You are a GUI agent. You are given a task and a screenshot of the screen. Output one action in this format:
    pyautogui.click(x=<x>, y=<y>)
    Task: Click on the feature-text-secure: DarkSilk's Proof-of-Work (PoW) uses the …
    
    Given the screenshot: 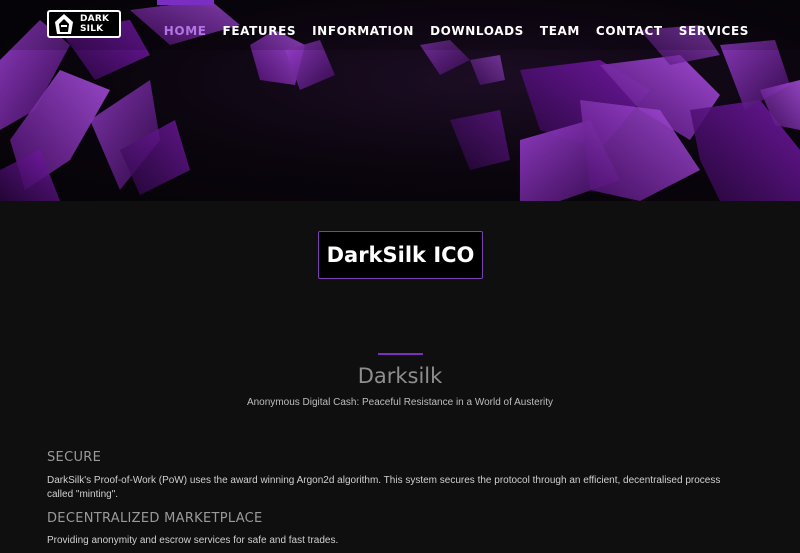 What is the action you would take?
    pyautogui.click(x=384, y=487)
    